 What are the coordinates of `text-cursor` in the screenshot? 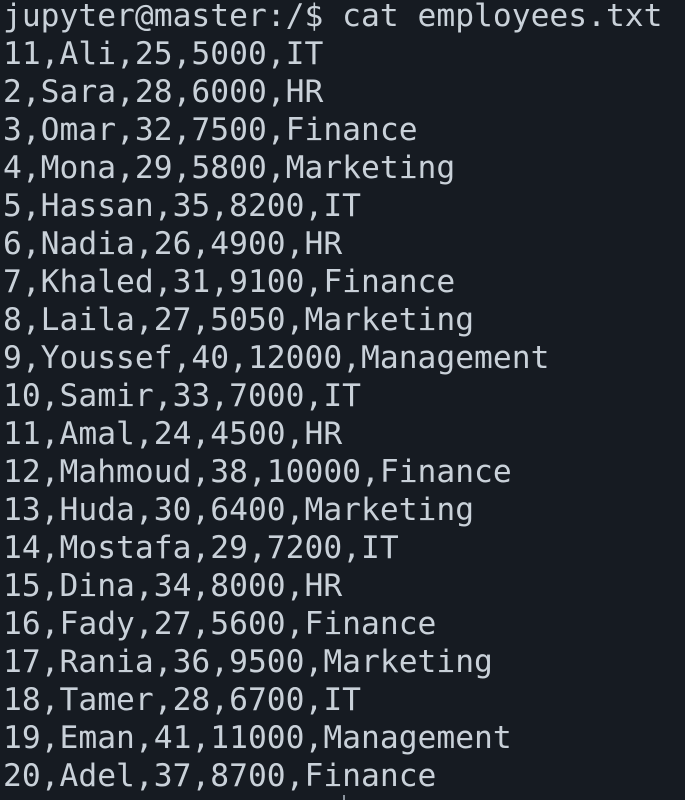 It's located at (344, 797).